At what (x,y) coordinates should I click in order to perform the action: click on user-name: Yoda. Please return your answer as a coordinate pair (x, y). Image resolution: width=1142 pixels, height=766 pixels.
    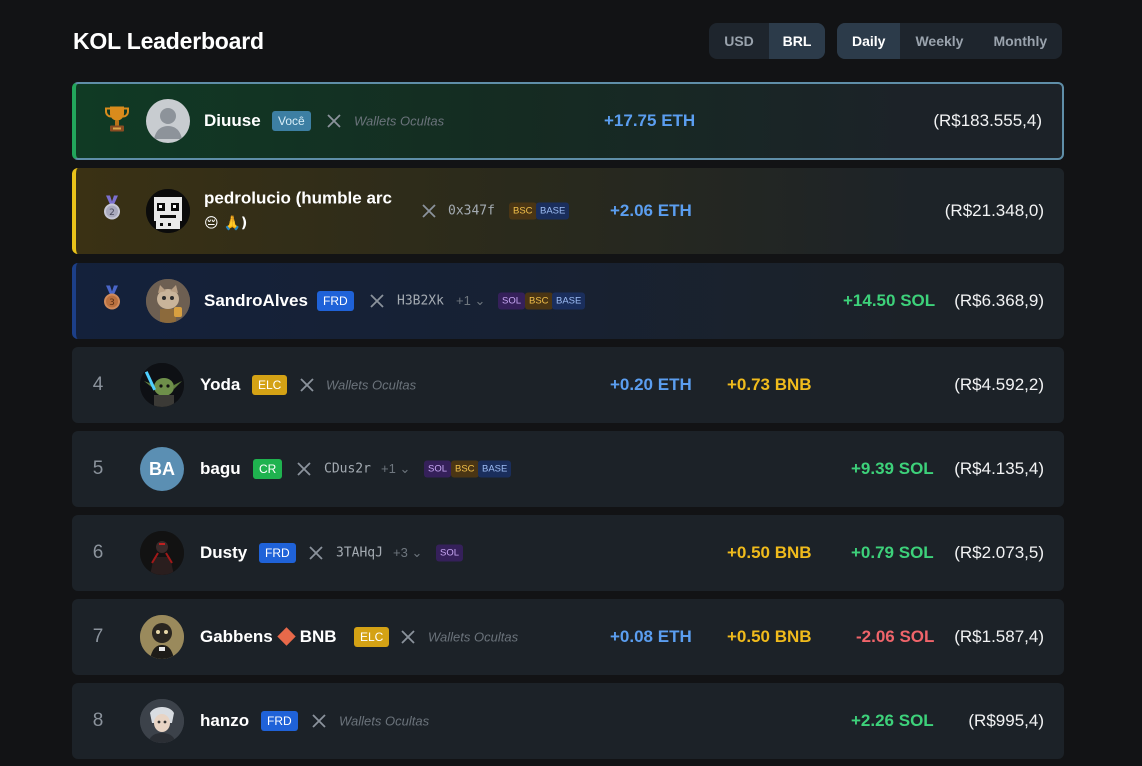
    Looking at the image, I should click on (220, 385).